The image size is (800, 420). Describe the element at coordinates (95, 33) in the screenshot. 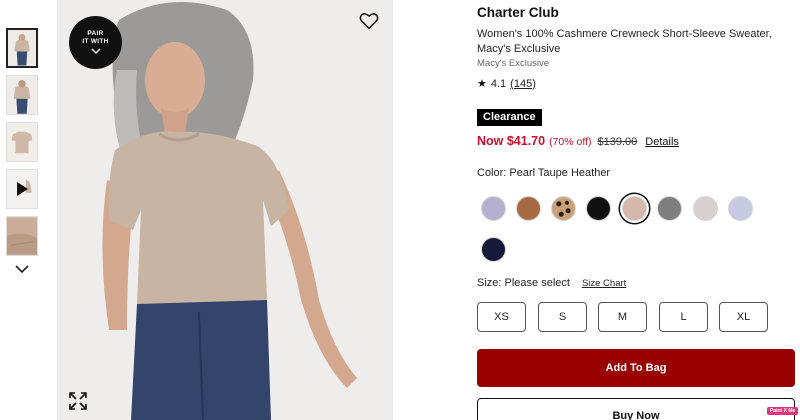

I see `pair-badge-line1: PAIR` at that location.